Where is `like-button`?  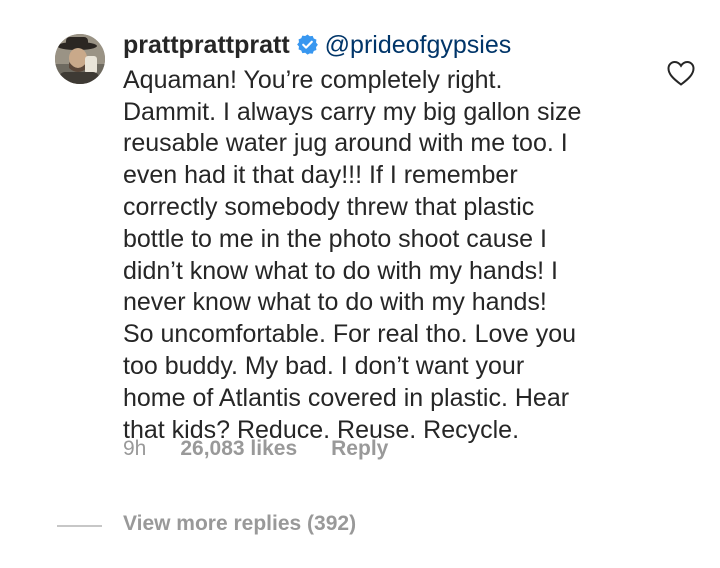 like-button is located at coordinates (681, 73).